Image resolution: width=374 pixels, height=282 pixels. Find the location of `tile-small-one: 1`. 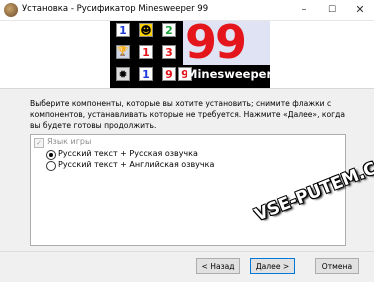

tile-small-one: 1 is located at coordinates (146, 74).